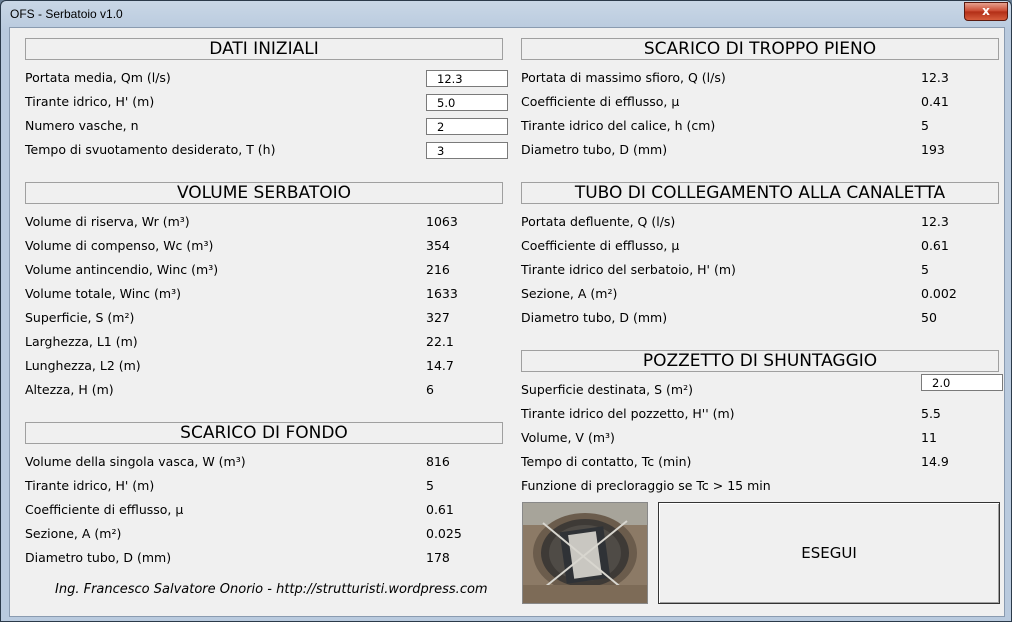 The width and height of the screenshot is (1012, 622). Describe the element at coordinates (925, 125) in the screenshot. I see `value-tirante-calice: 5` at that location.